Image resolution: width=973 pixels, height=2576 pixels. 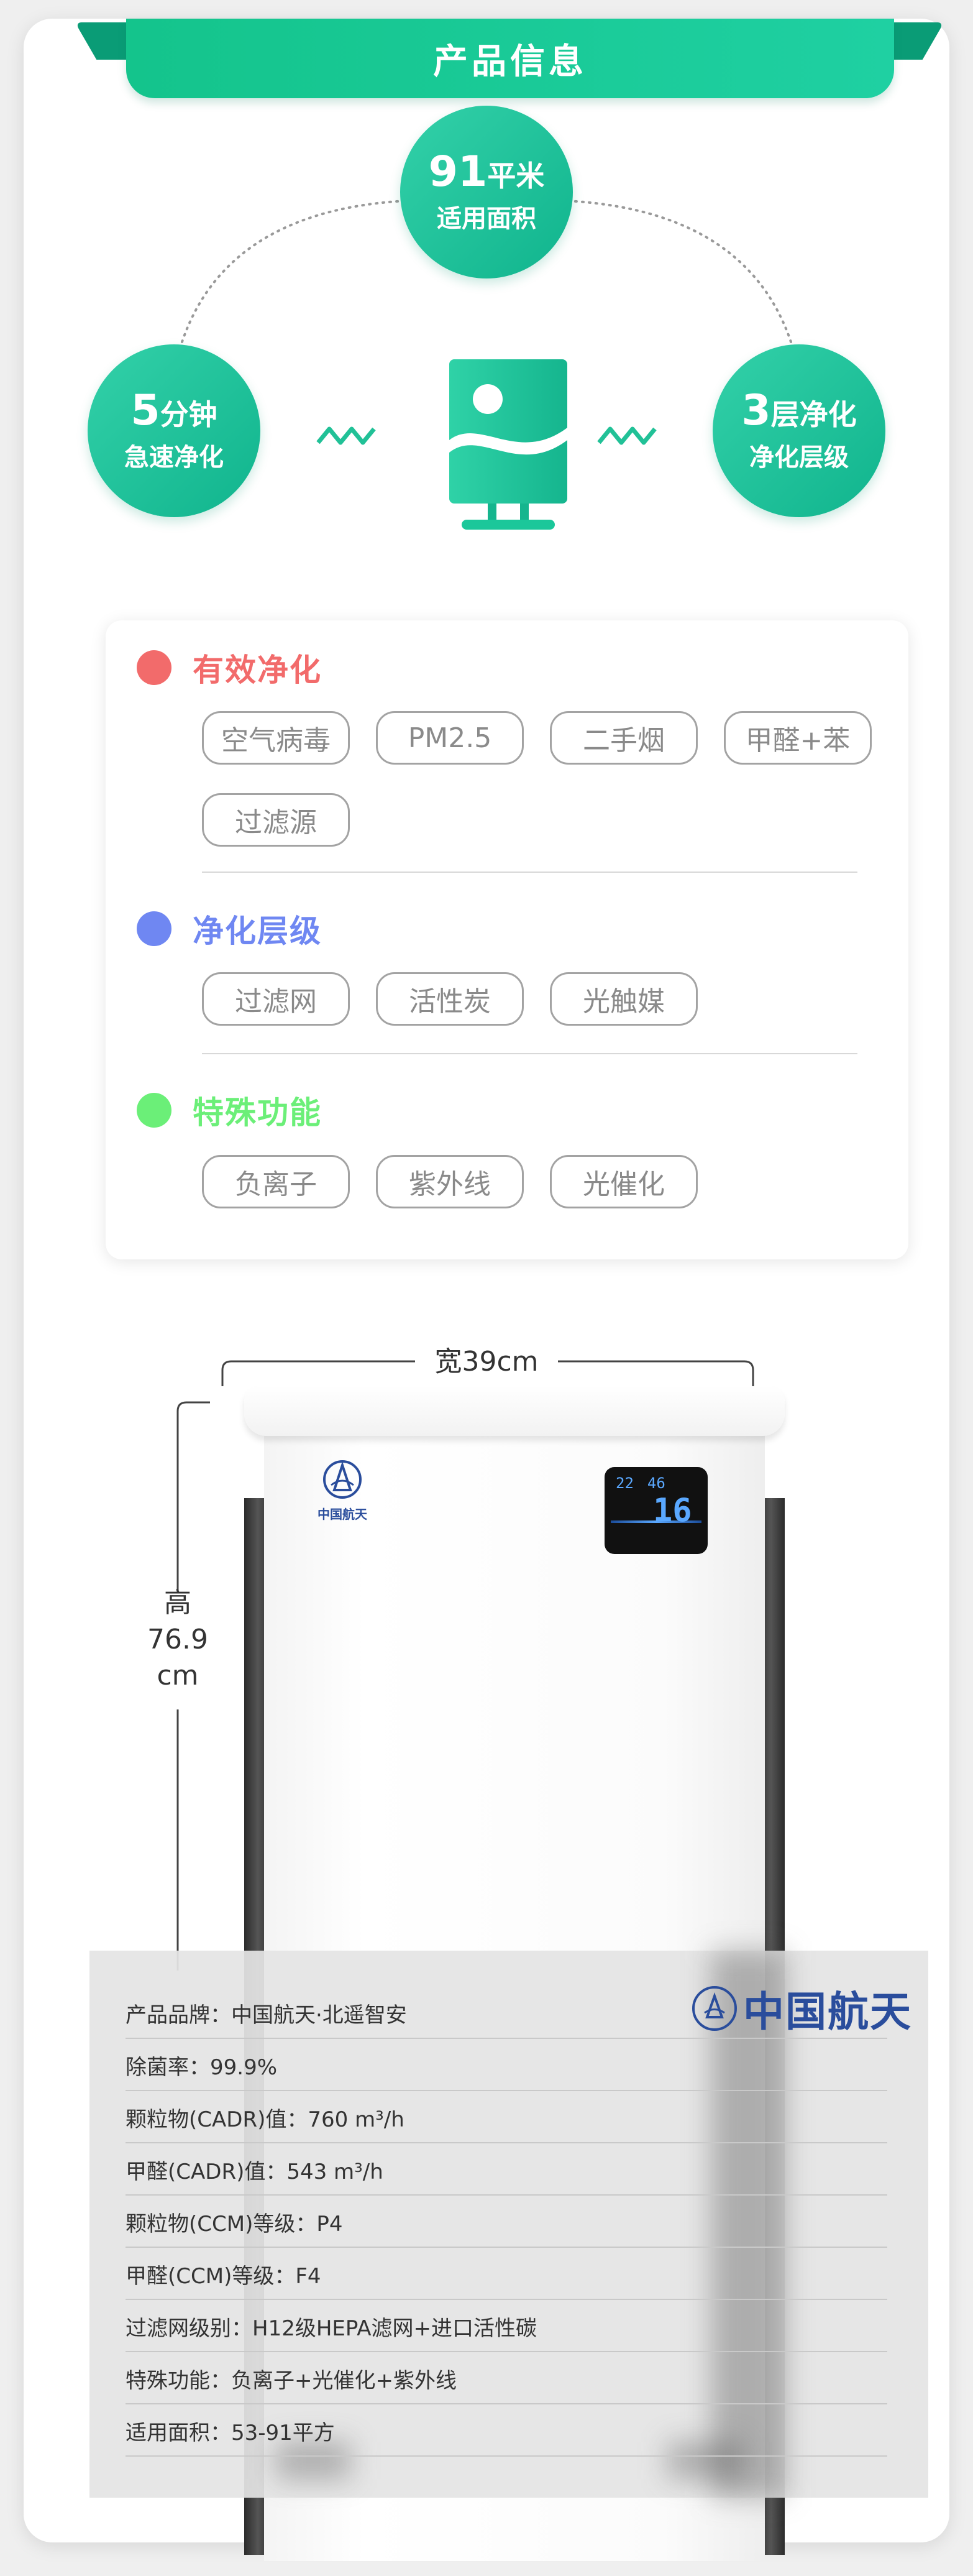 I want to click on highlight-layers: 3层净化 净化层级, so click(x=799, y=430).